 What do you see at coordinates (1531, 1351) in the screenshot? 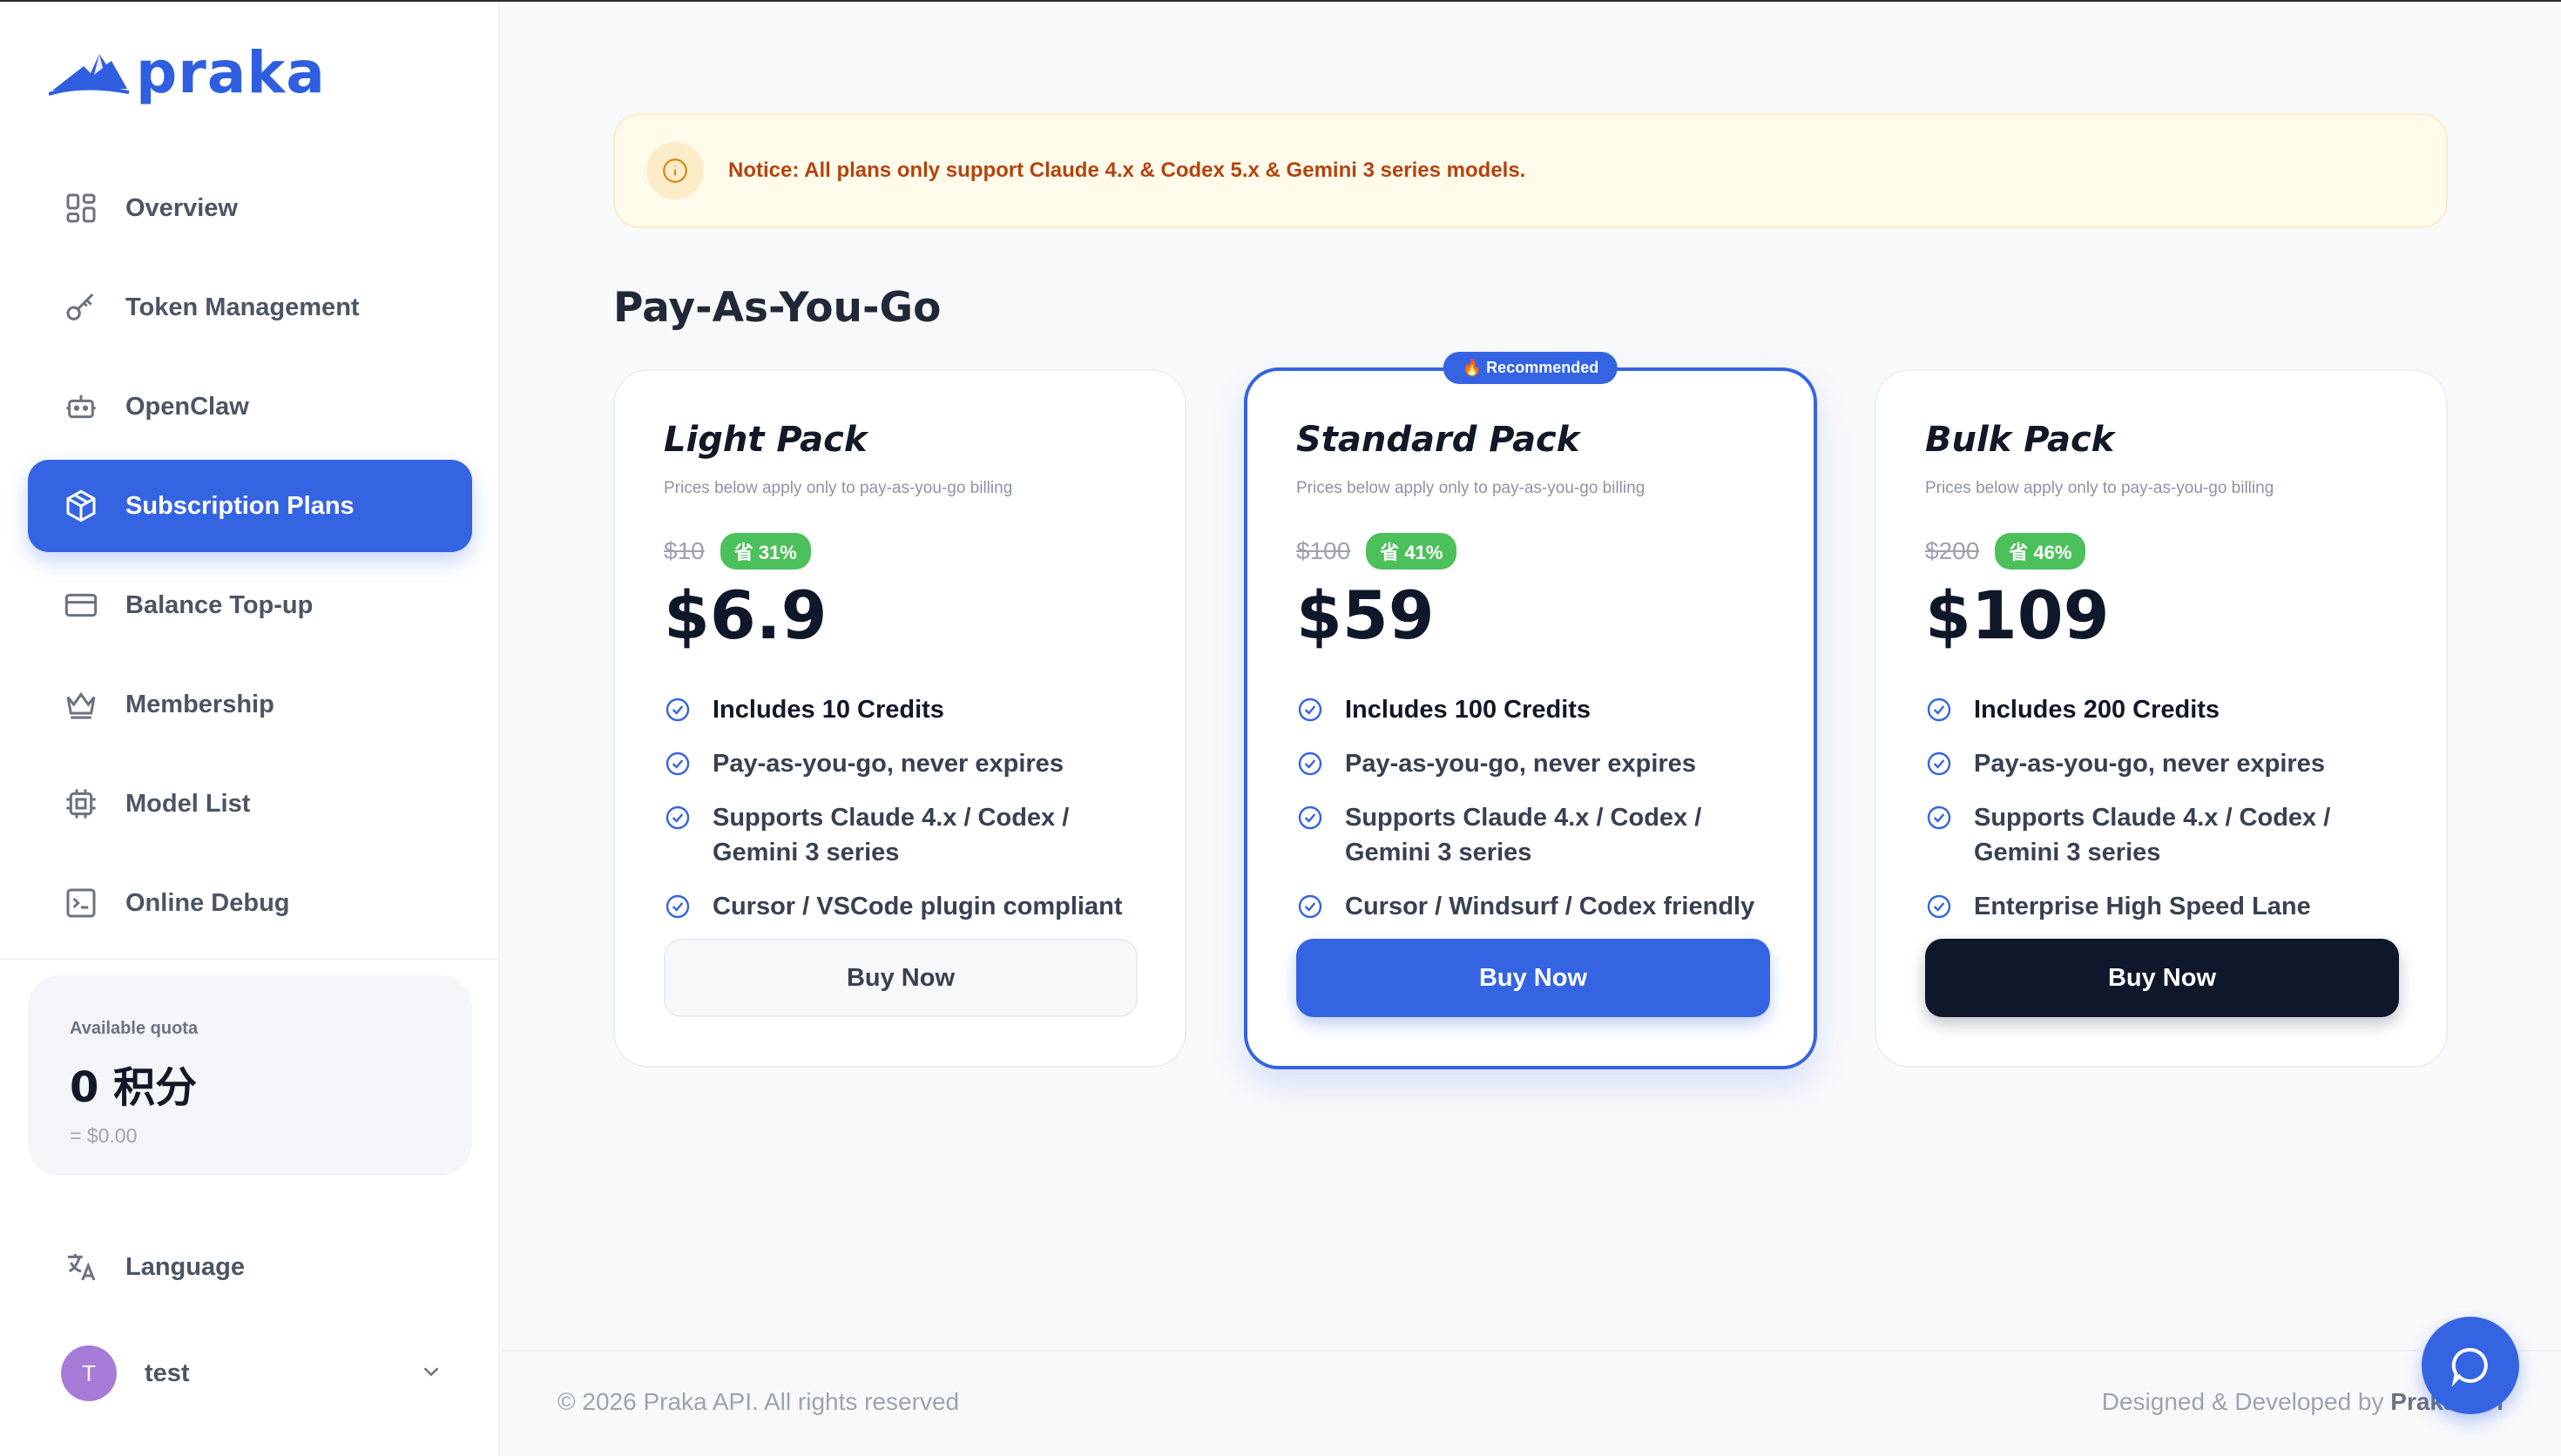
I see `footer-divider` at bounding box center [1531, 1351].